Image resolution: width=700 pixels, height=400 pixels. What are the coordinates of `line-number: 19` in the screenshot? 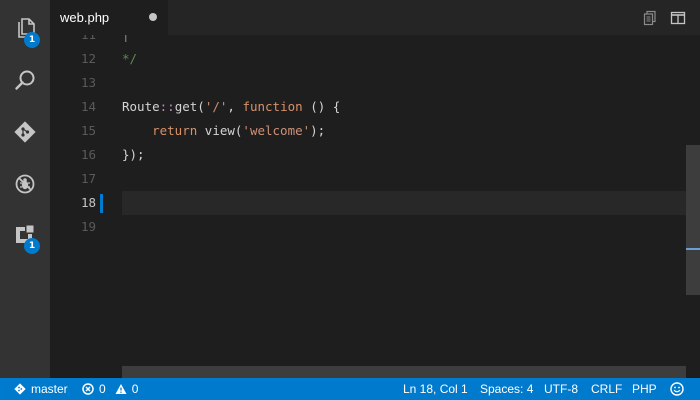 It's located at (88, 226).